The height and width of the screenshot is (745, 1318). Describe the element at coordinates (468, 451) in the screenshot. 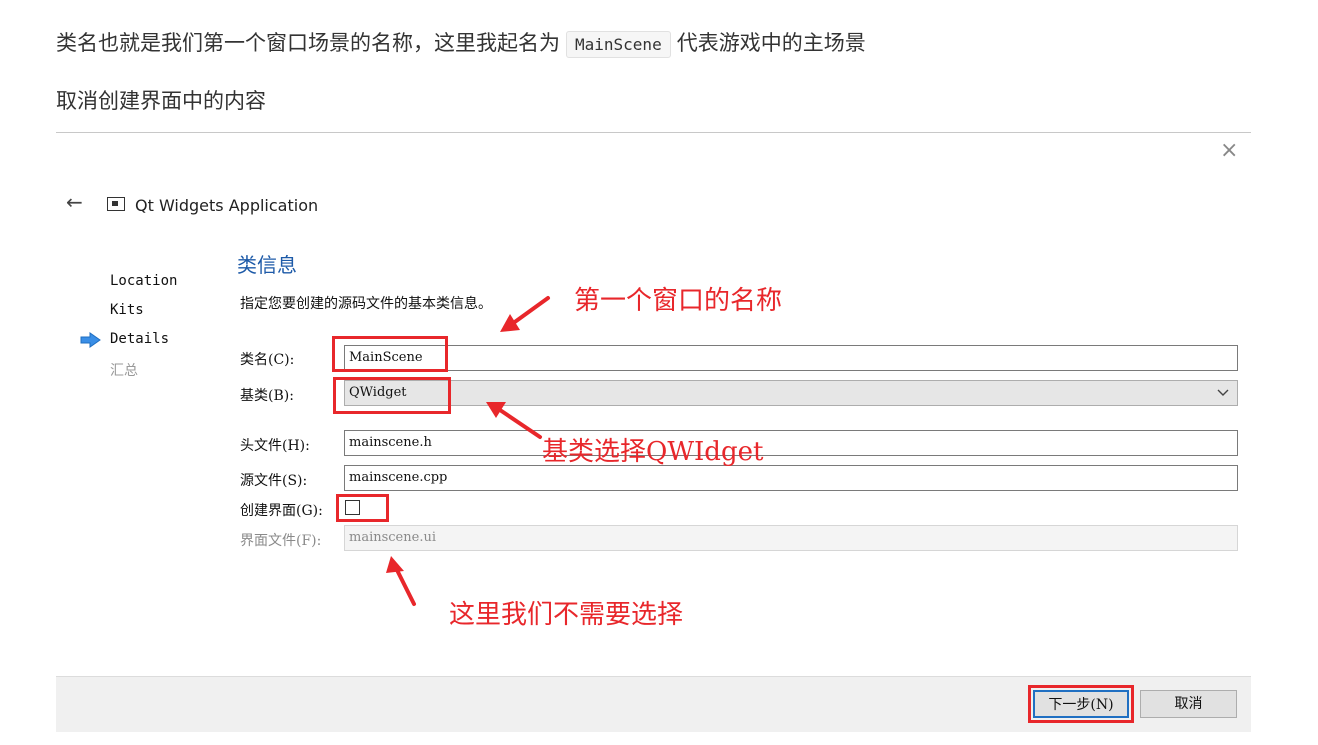

I see `annotation-arrows` at that location.